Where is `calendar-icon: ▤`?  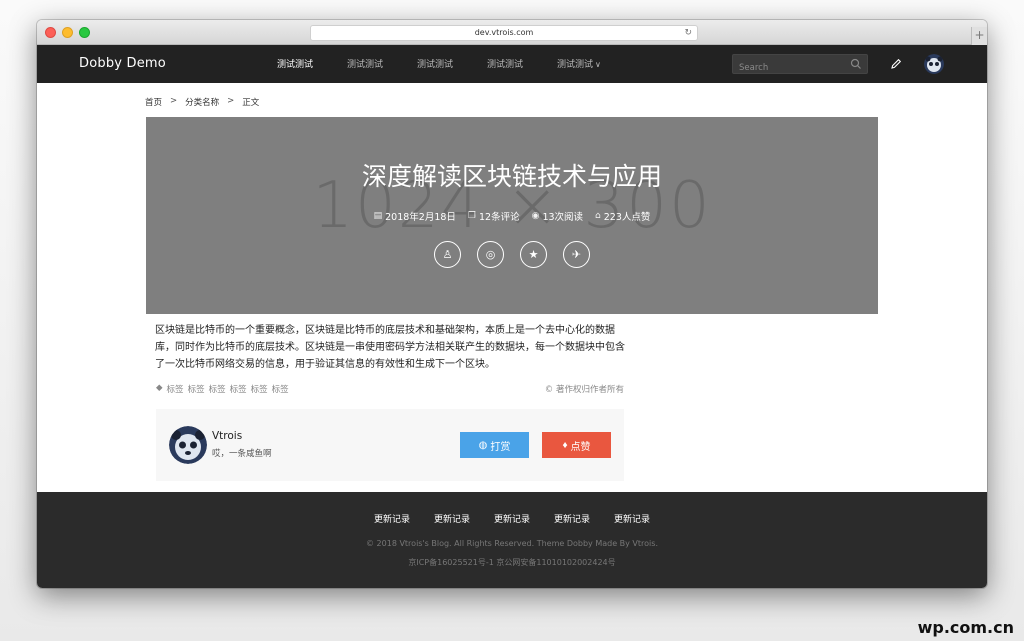
calendar-icon: ▤ is located at coordinates (378, 216).